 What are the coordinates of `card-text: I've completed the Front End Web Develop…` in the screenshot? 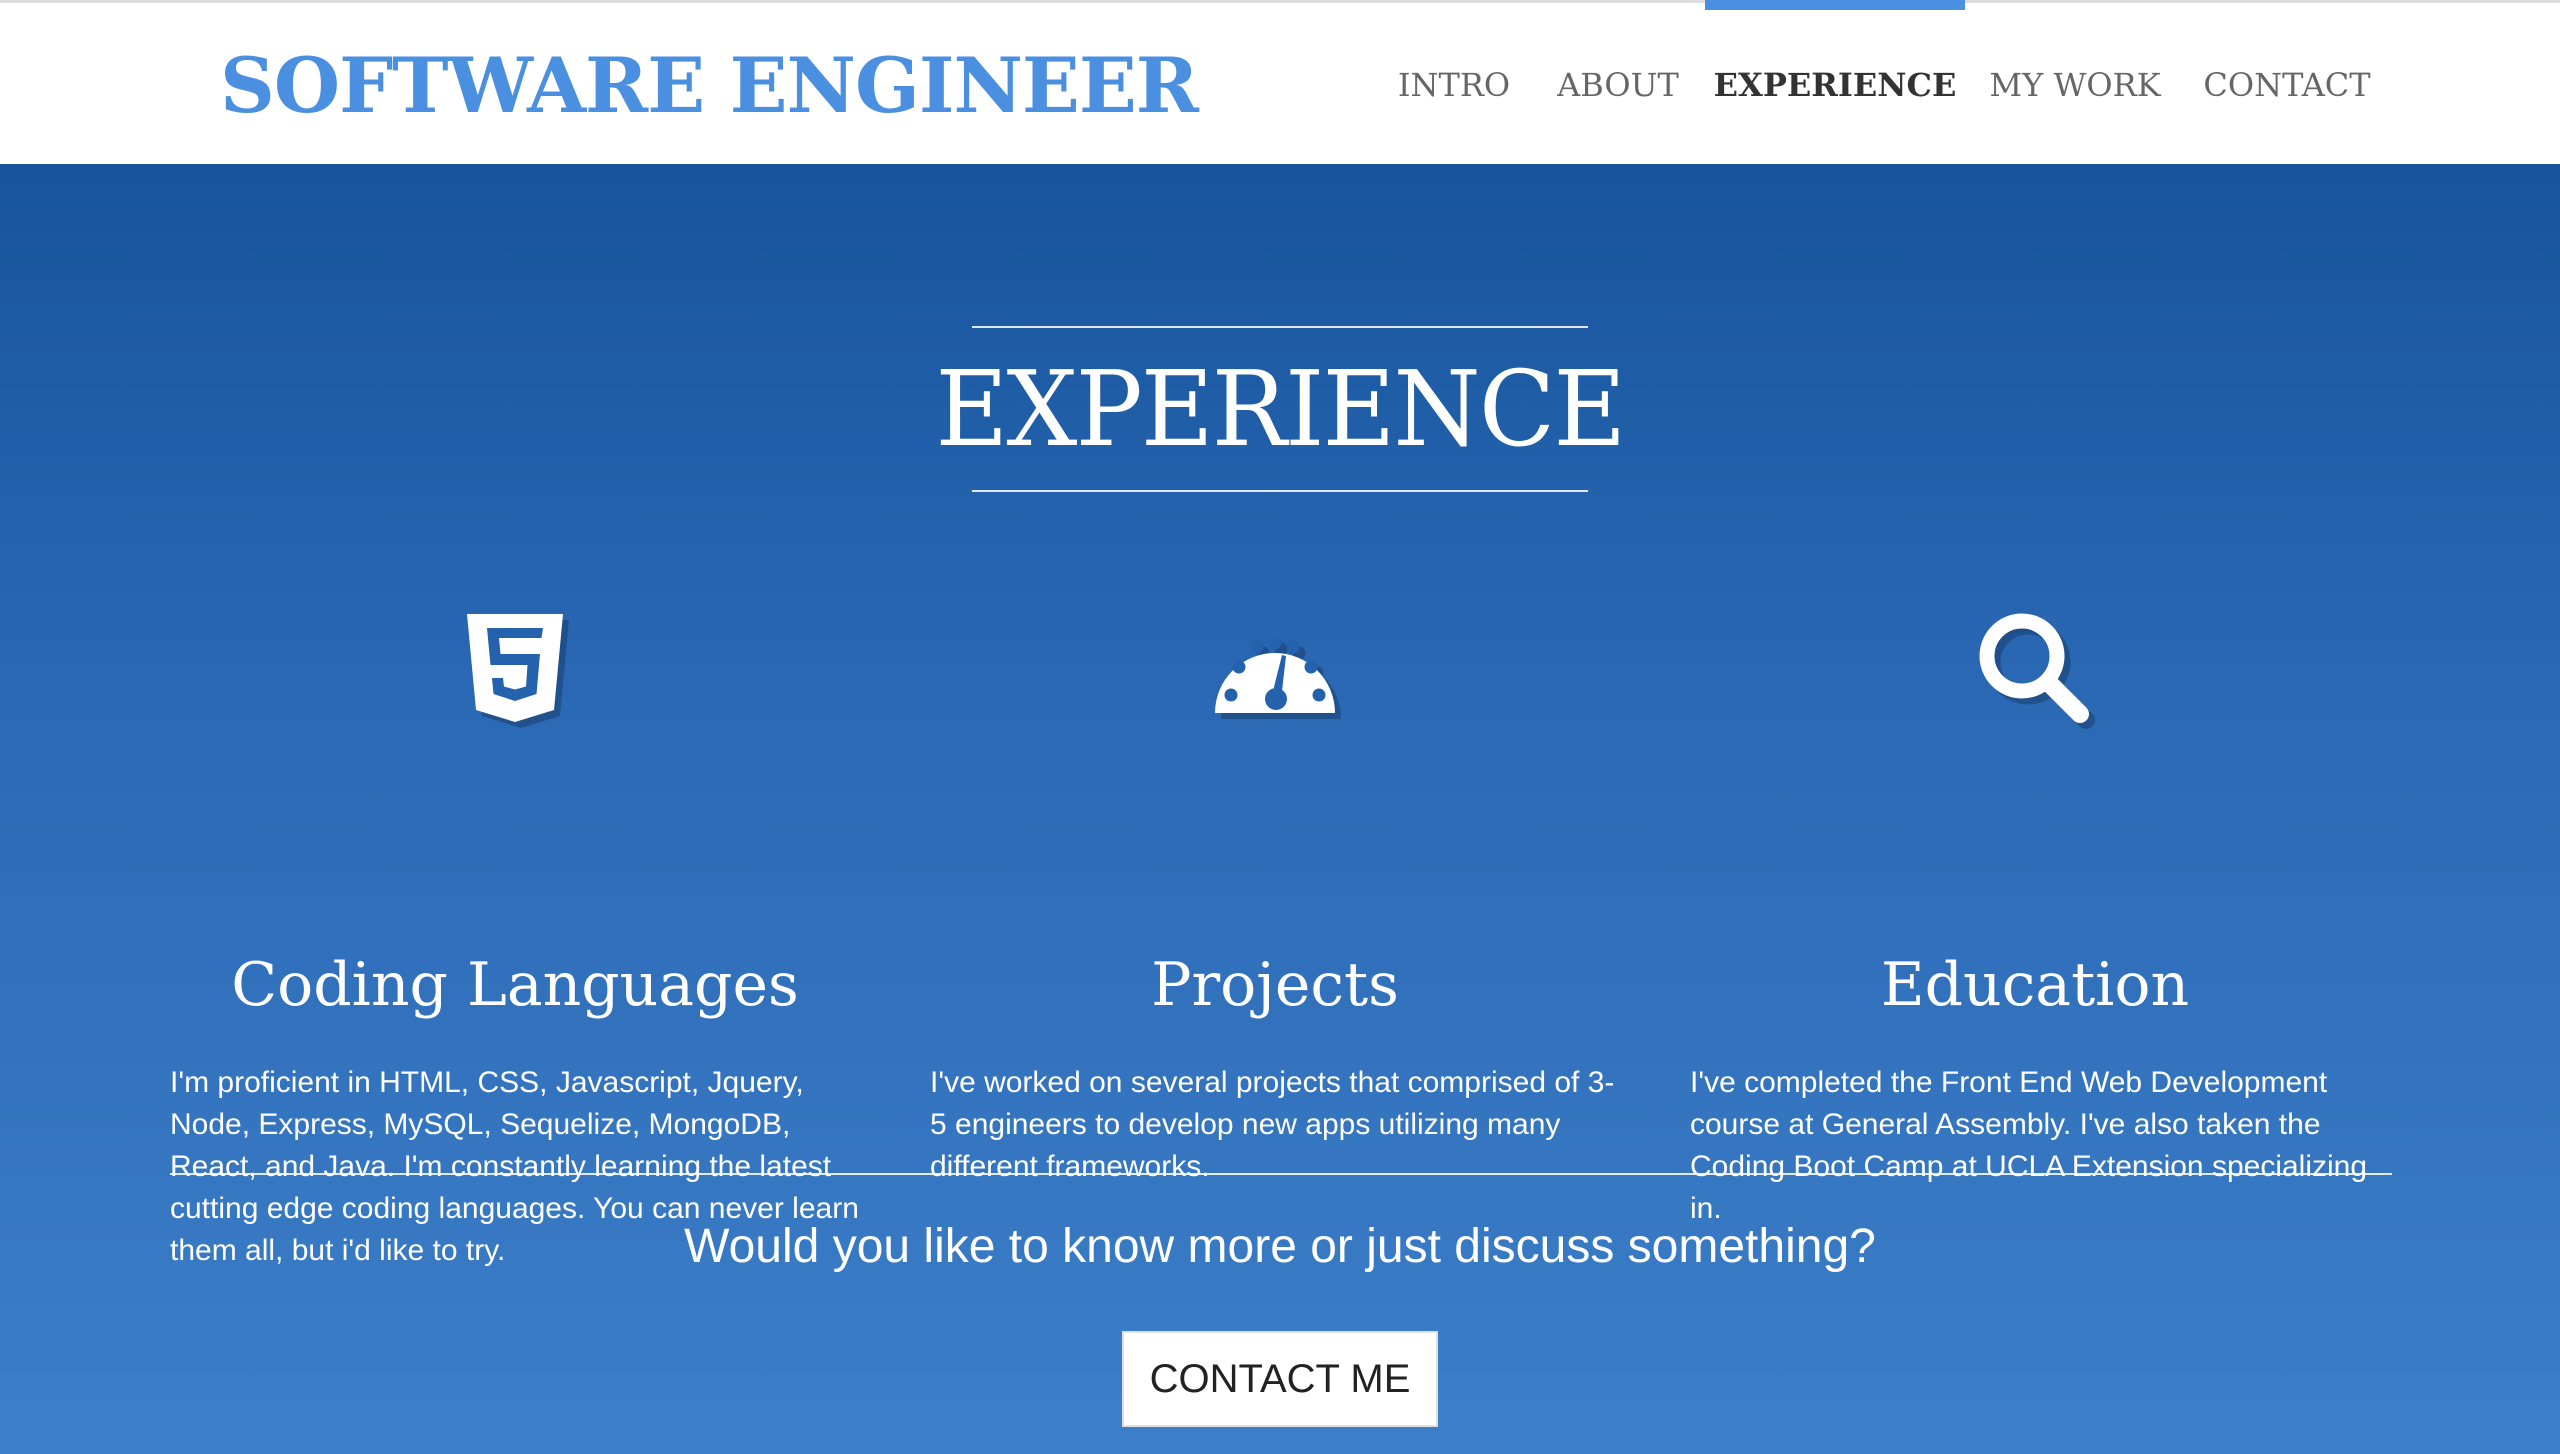 It's located at (2029, 1145).